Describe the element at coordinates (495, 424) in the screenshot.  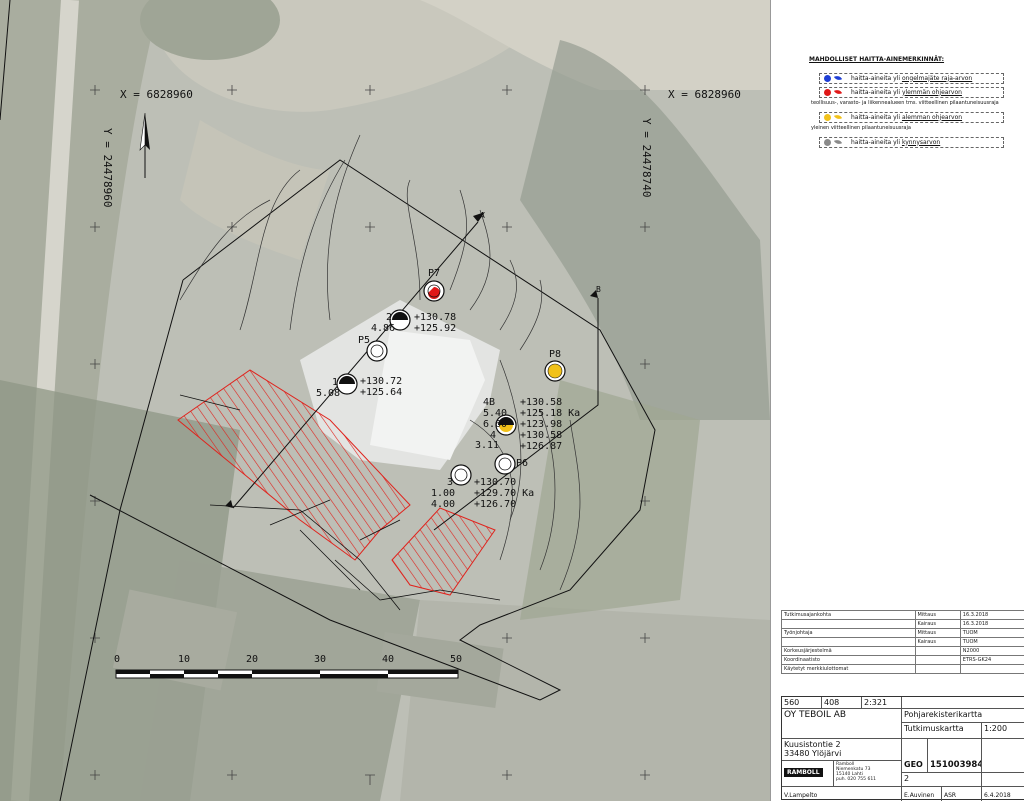
I see `well4-left-1: 6.60` at that location.